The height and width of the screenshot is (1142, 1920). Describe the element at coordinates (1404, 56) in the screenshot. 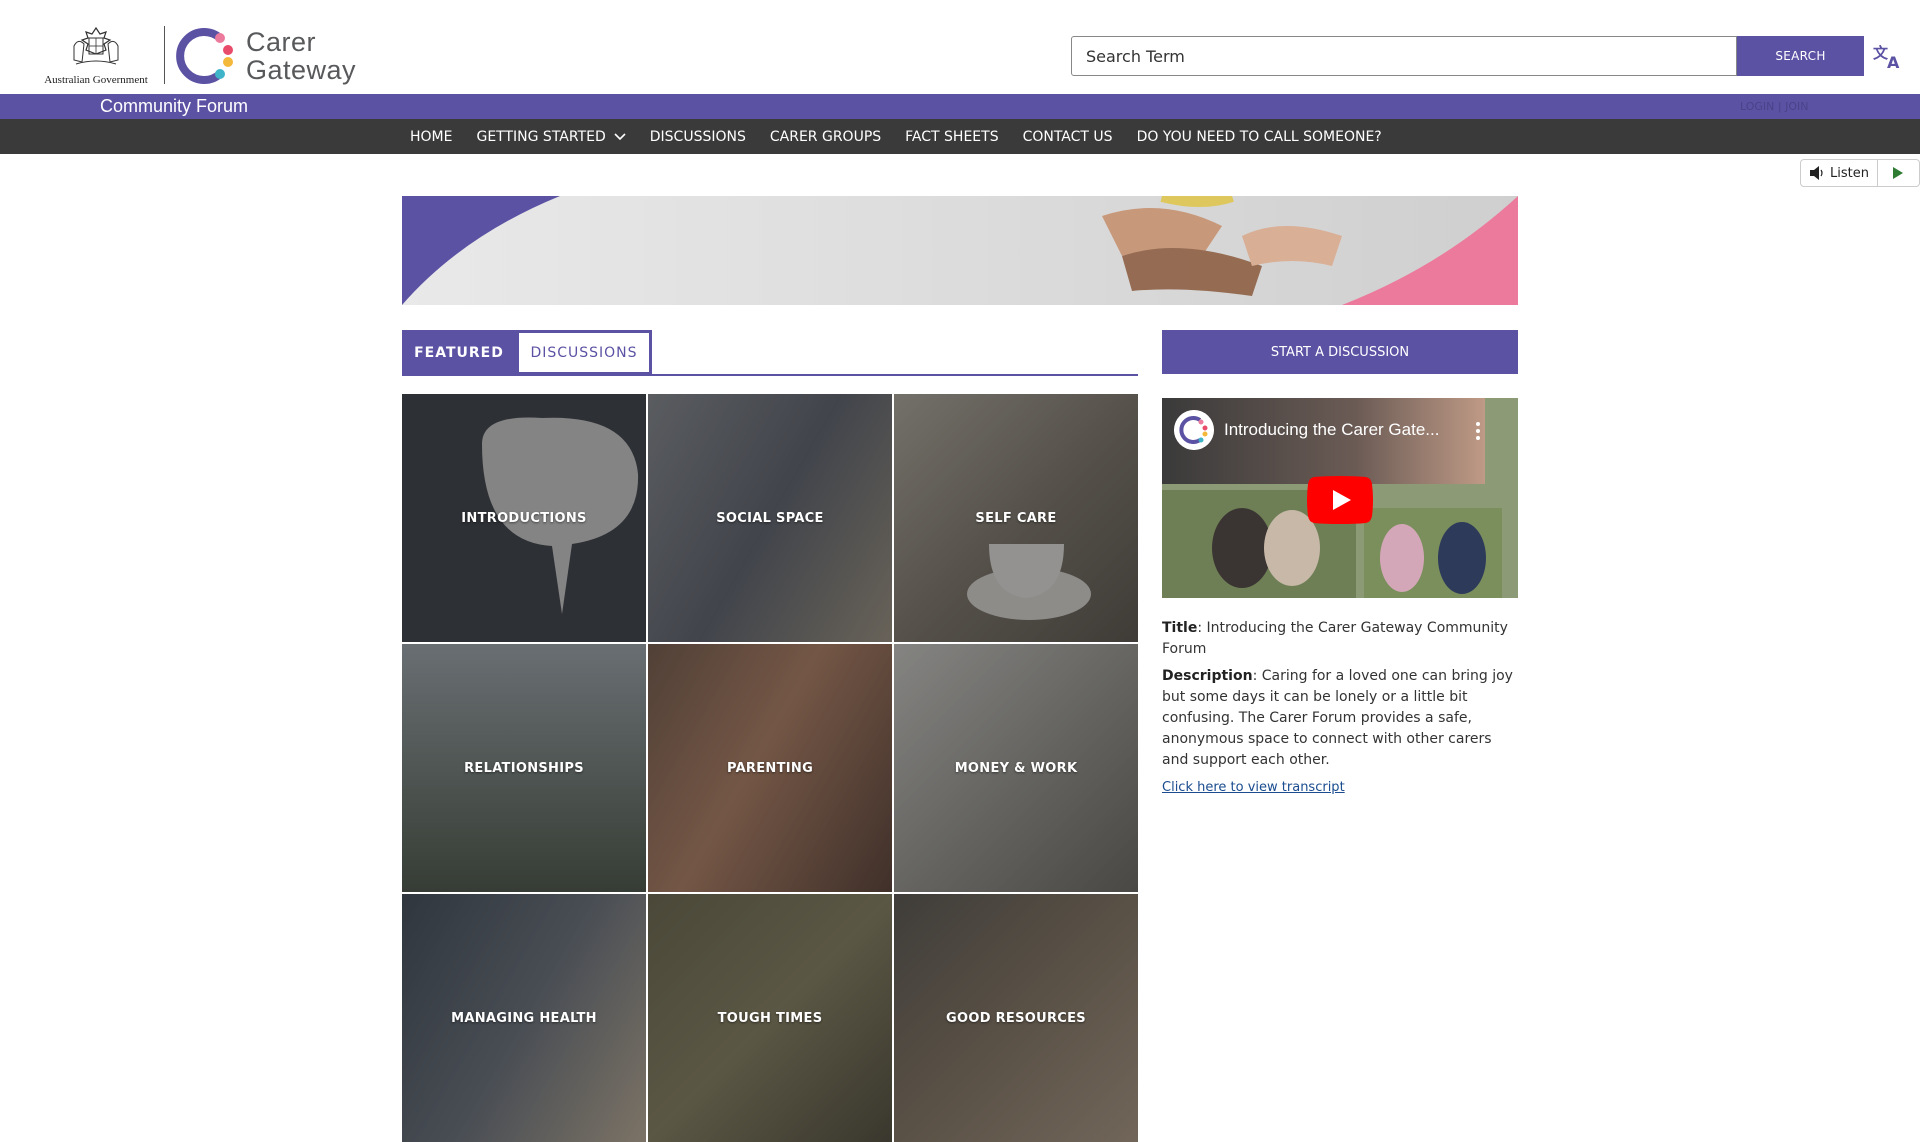

I see `search-input` at that location.